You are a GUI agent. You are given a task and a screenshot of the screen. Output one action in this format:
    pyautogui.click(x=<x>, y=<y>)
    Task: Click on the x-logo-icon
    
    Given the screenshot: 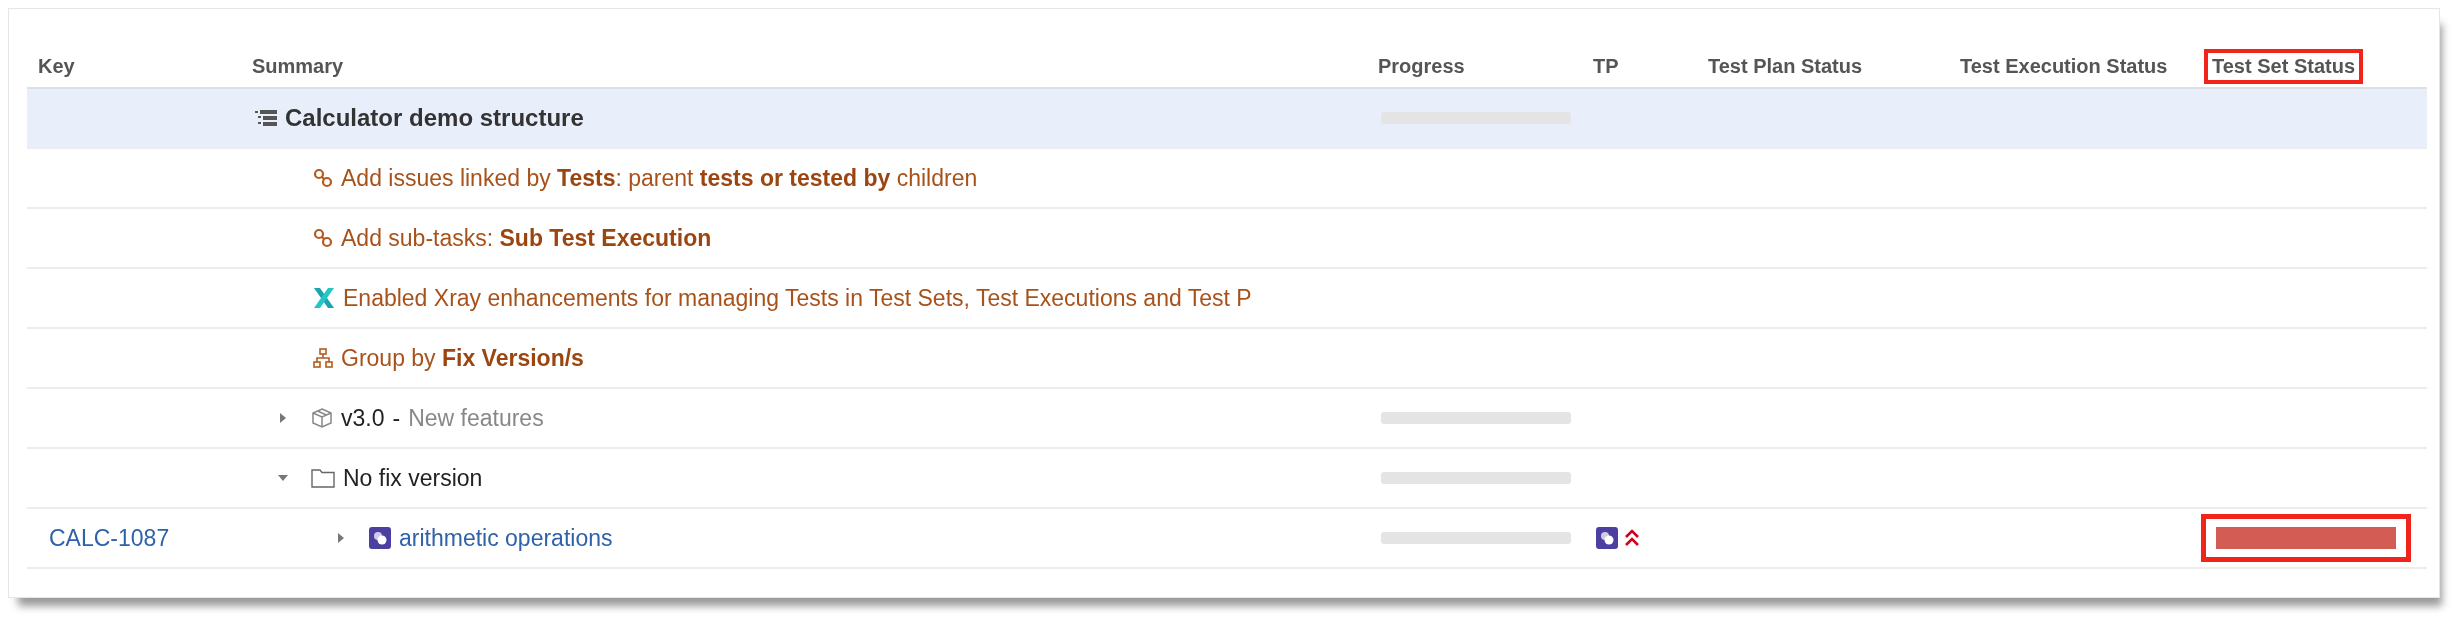 What is the action you would take?
    pyautogui.click(x=324, y=298)
    